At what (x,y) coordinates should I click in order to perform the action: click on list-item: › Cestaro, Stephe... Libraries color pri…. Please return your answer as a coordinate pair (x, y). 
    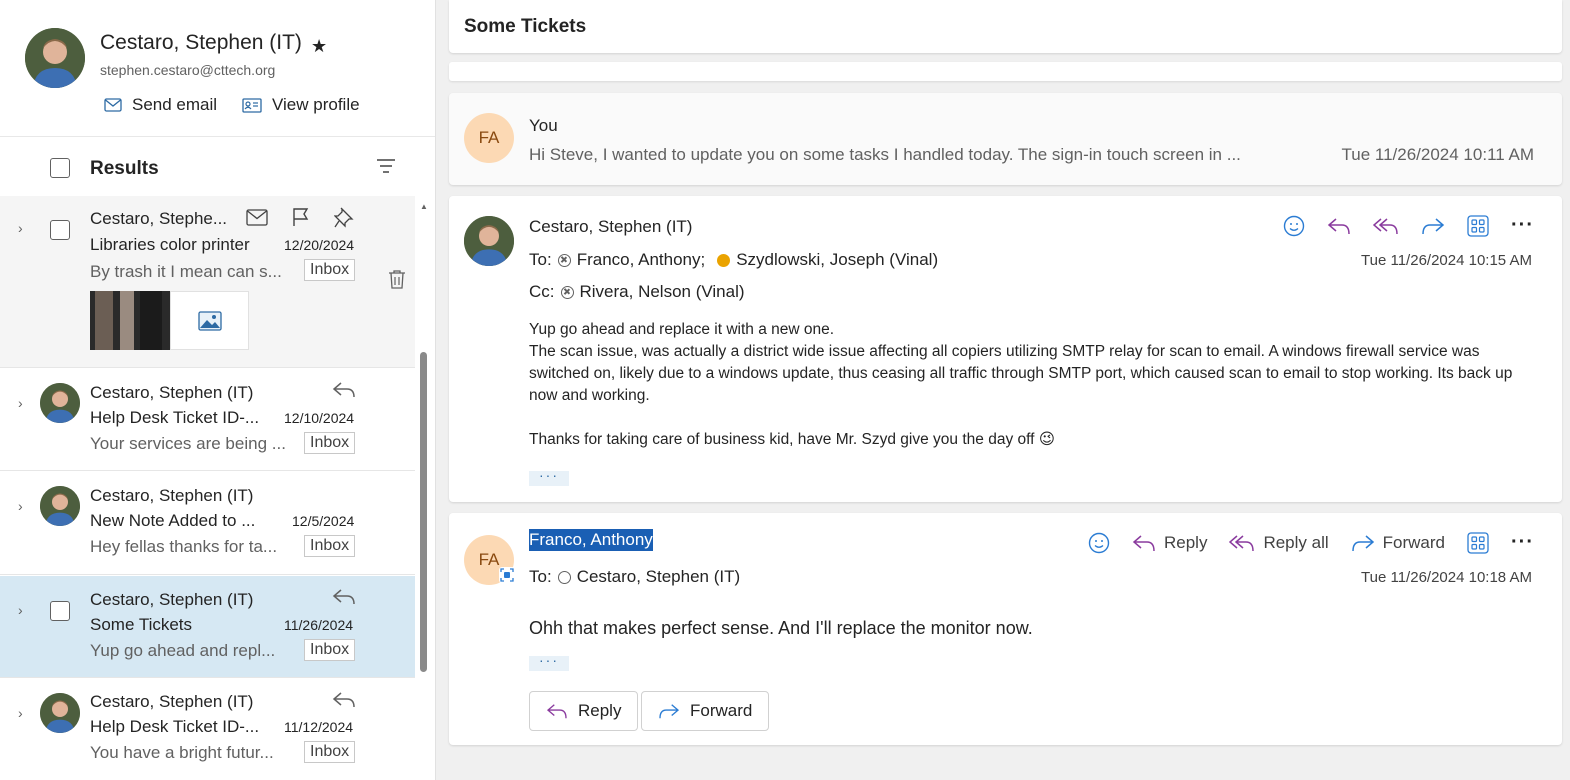
    Looking at the image, I should click on (207, 282).